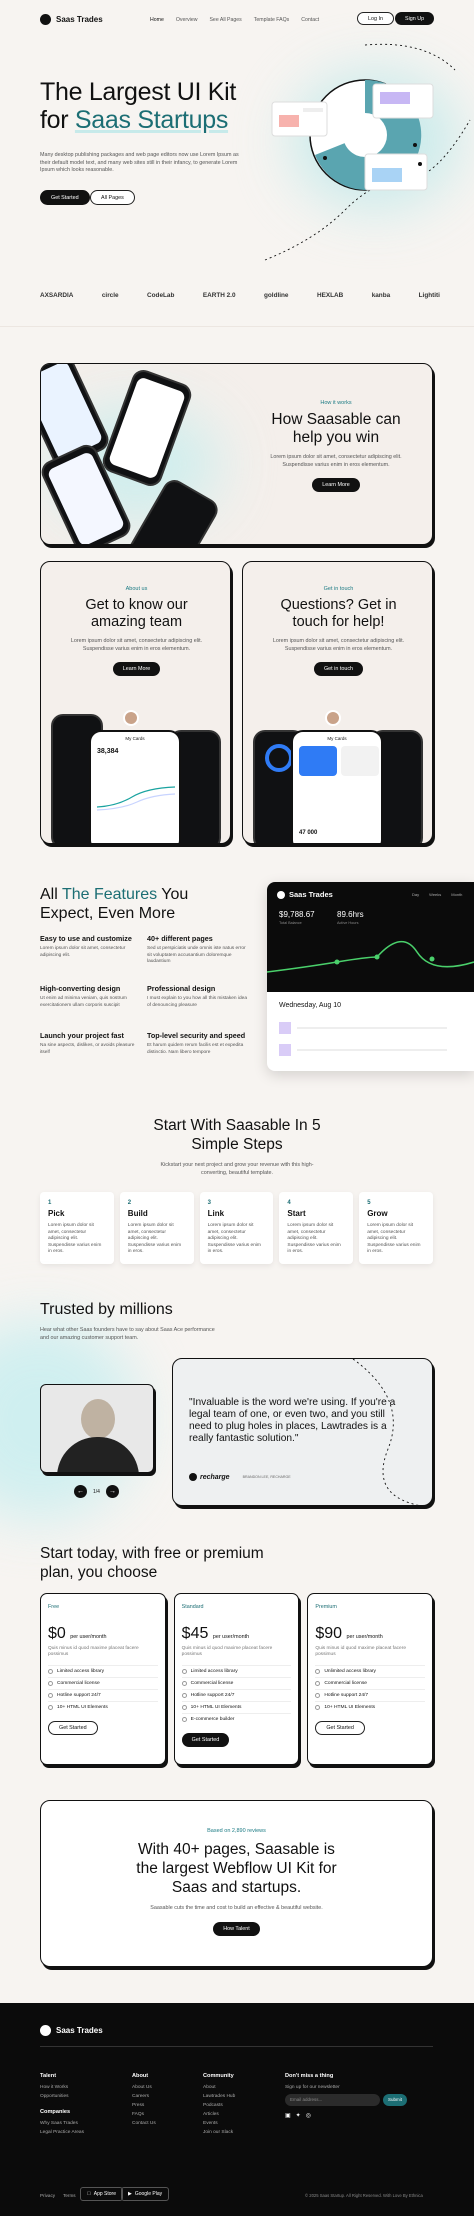  Describe the element at coordinates (336, 428) in the screenshot. I see `how-title: How Saasable can help you win` at that location.